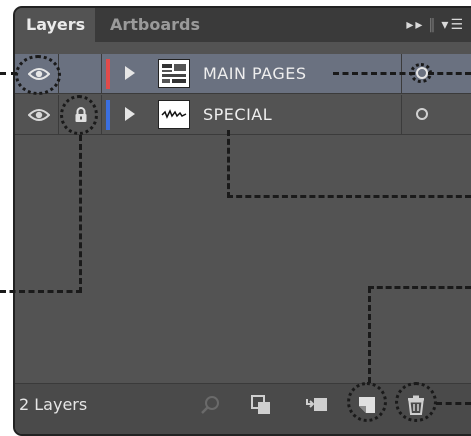 The image size is (471, 436). What do you see at coordinates (53, 404) in the screenshot?
I see `layer-count-label: 2 Layers` at bounding box center [53, 404].